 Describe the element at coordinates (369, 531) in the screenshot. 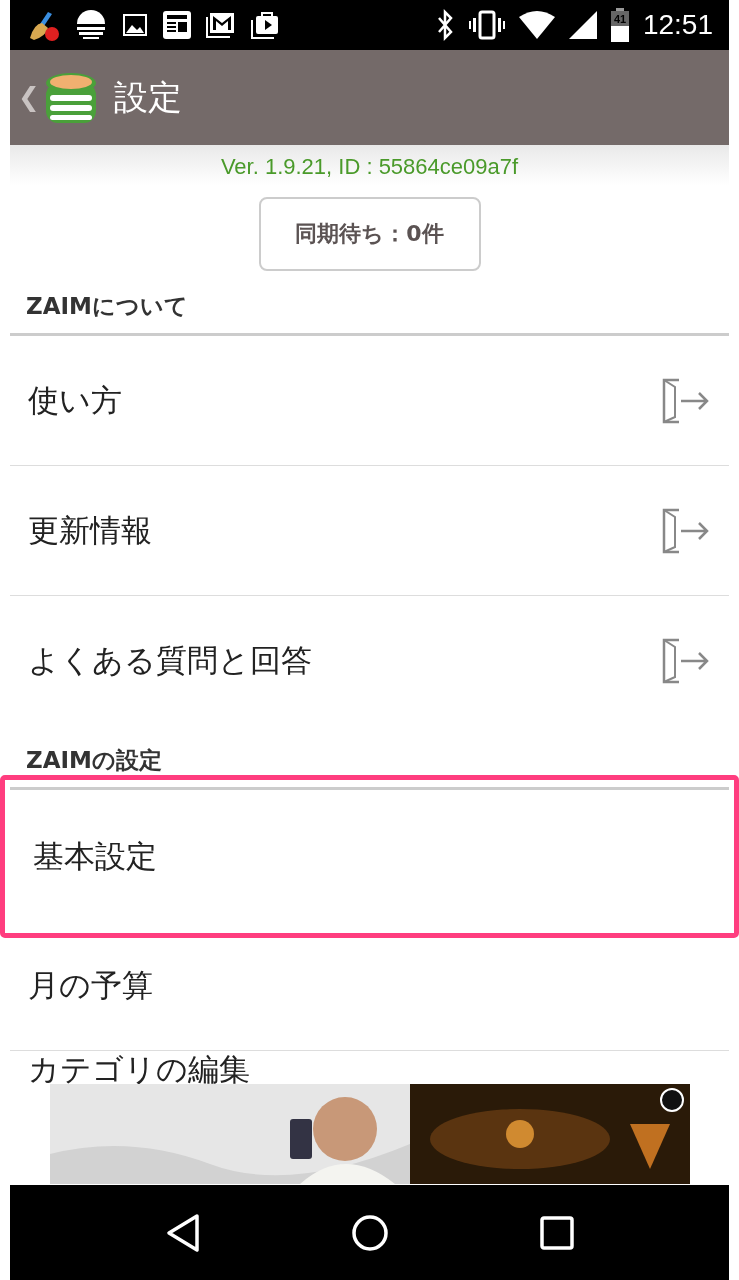

I see `settings-row: 更新情報` at that location.